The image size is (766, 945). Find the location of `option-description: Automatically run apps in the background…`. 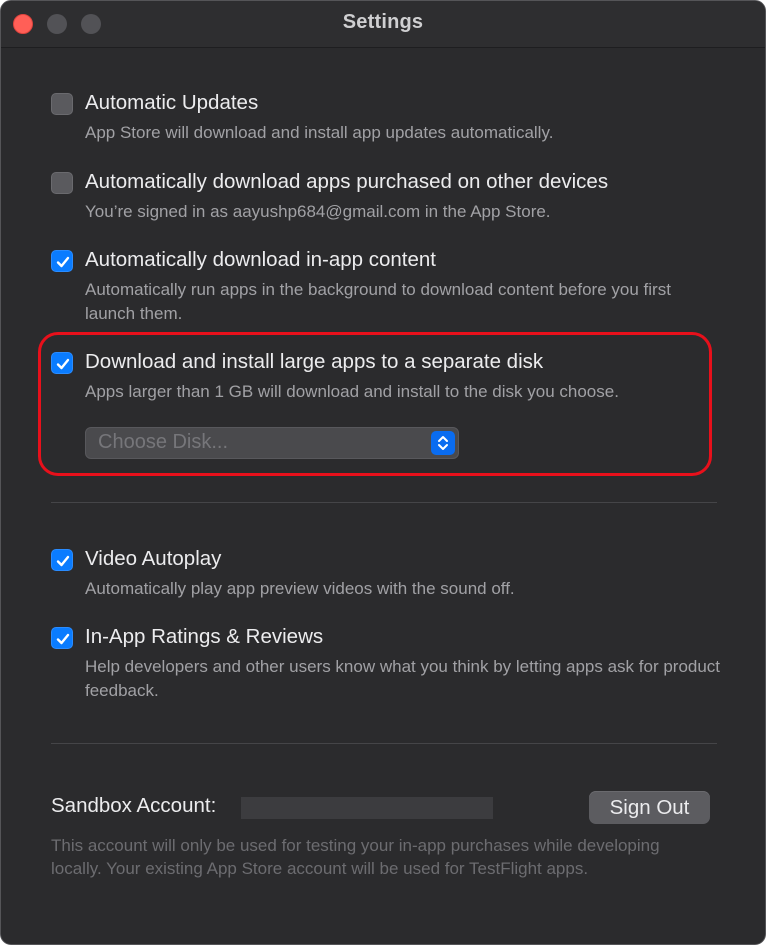

option-description: Automatically run apps in the background… is located at coordinates (378, 301).